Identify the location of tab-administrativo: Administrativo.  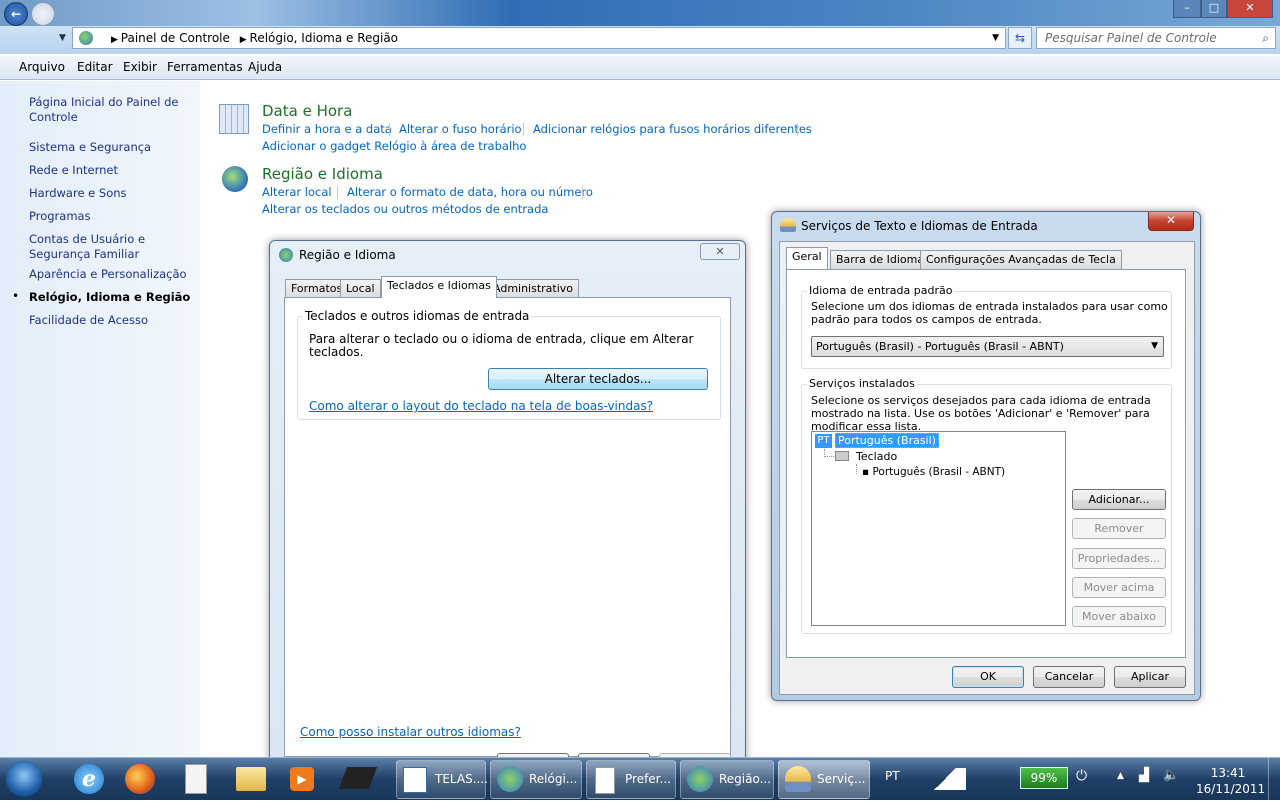
(533, 288).